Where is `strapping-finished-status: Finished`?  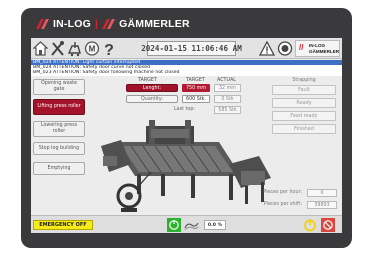
strapping-finished-status: Finished is located at coordinates (304, 129).